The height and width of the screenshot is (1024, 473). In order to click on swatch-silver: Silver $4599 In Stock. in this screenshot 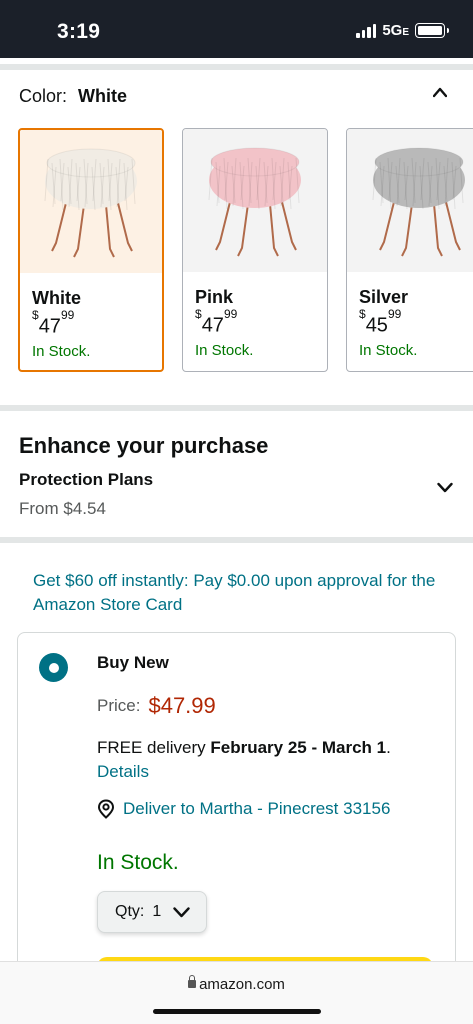, I will do `click(409, 250)`.